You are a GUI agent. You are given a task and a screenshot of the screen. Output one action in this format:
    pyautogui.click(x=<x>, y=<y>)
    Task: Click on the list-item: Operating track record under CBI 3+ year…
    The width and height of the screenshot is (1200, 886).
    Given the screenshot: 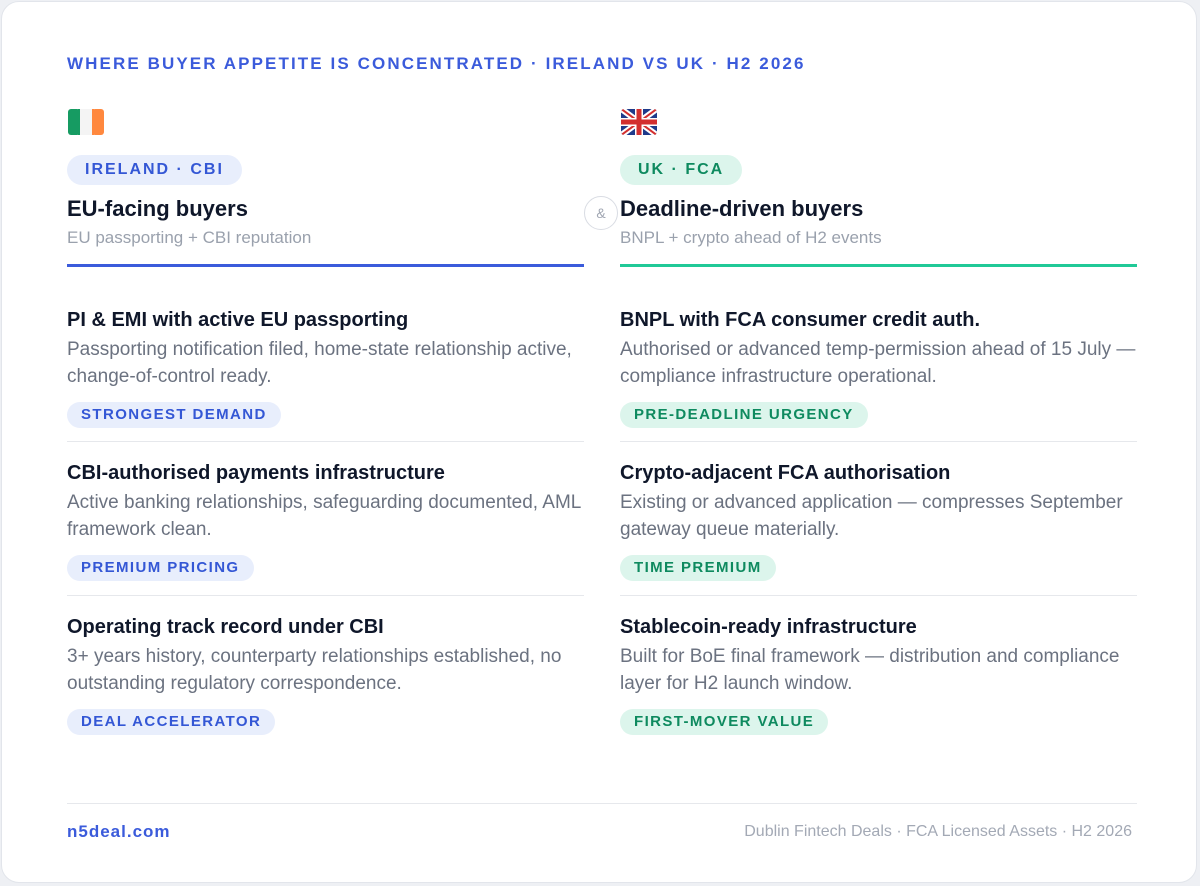 What is the action you would take?
    pyautogui.click(x=325, y=674)
    